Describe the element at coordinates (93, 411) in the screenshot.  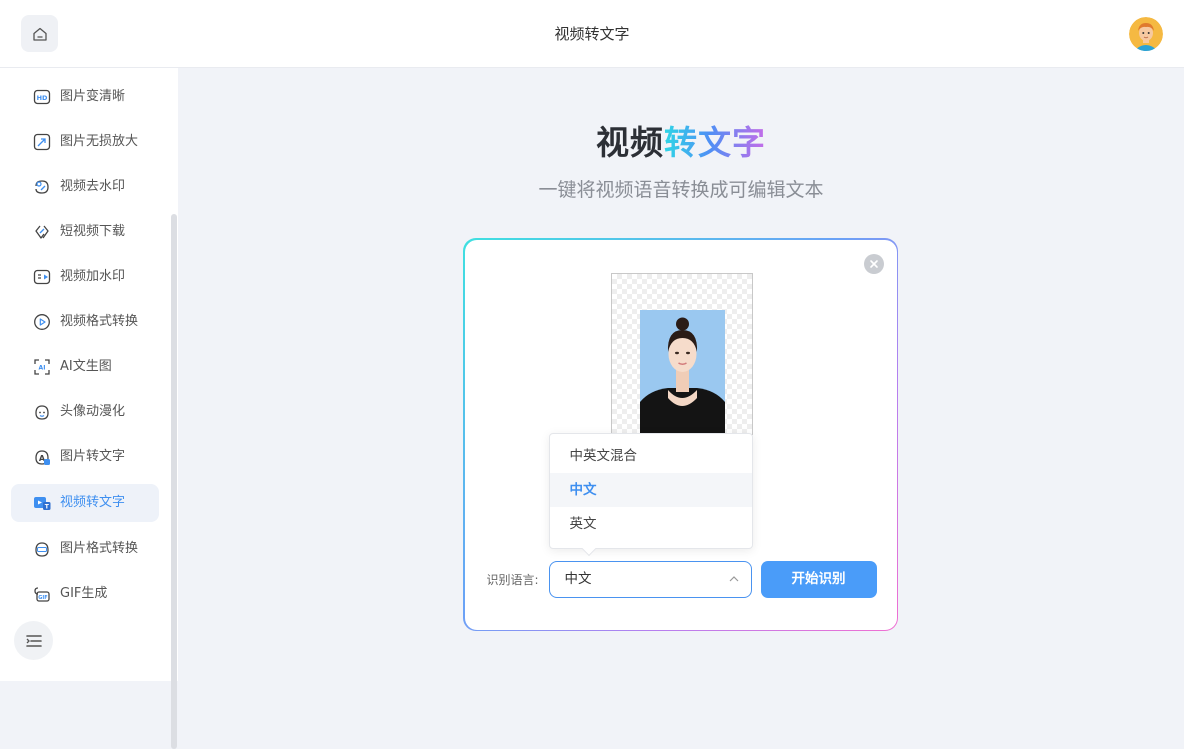
I see `sidebar-item-label: 头像动漫化` at that location.